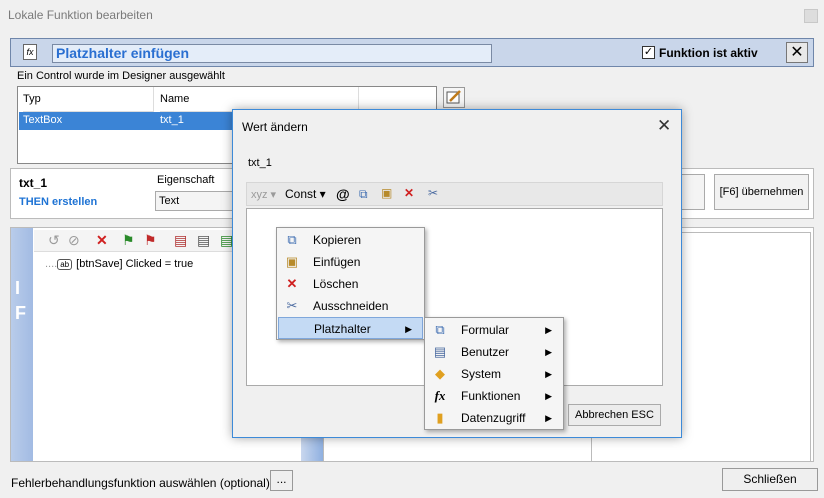  What do you see at coordinates (342, 329) in the screenshot?
I see `menu-item-label: Platzhalter` at bounding box center [342, 329].